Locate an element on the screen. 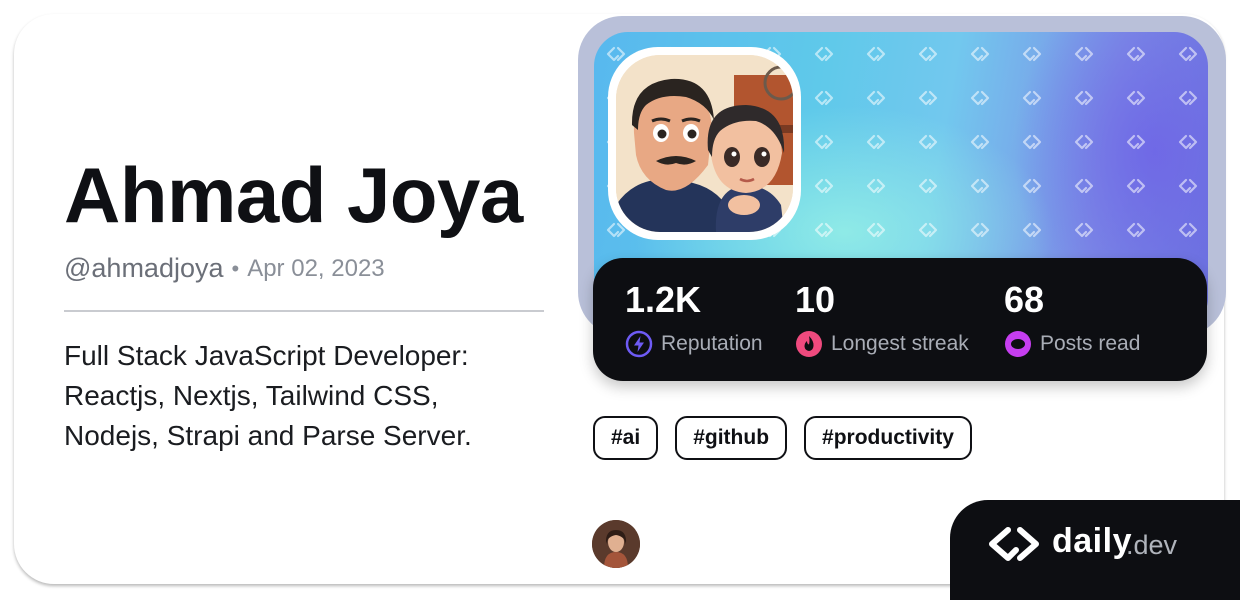 The image size is (1240, 600). tag-chip: #productivity is located at coordinates (888, 438).